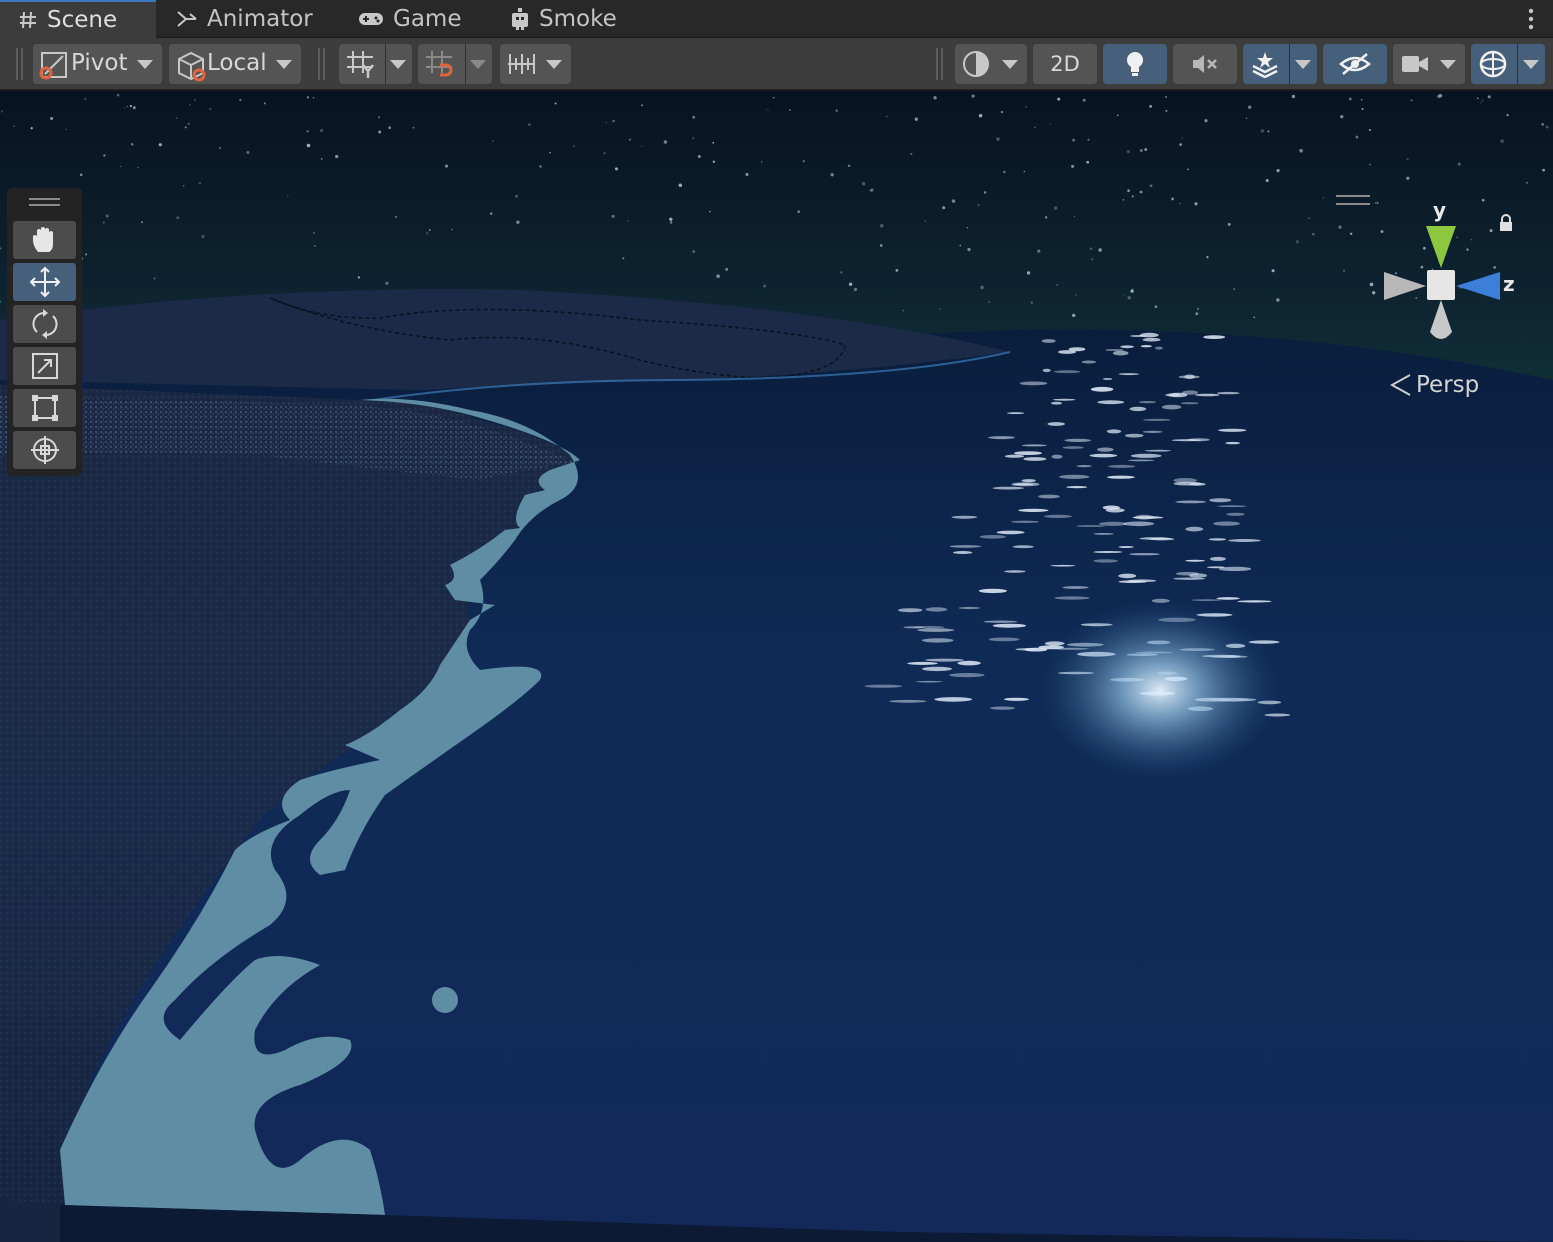 The height and width of the screenshot is (1242, 1553). I want to click on camera-dropdown, so click(1429, 64).